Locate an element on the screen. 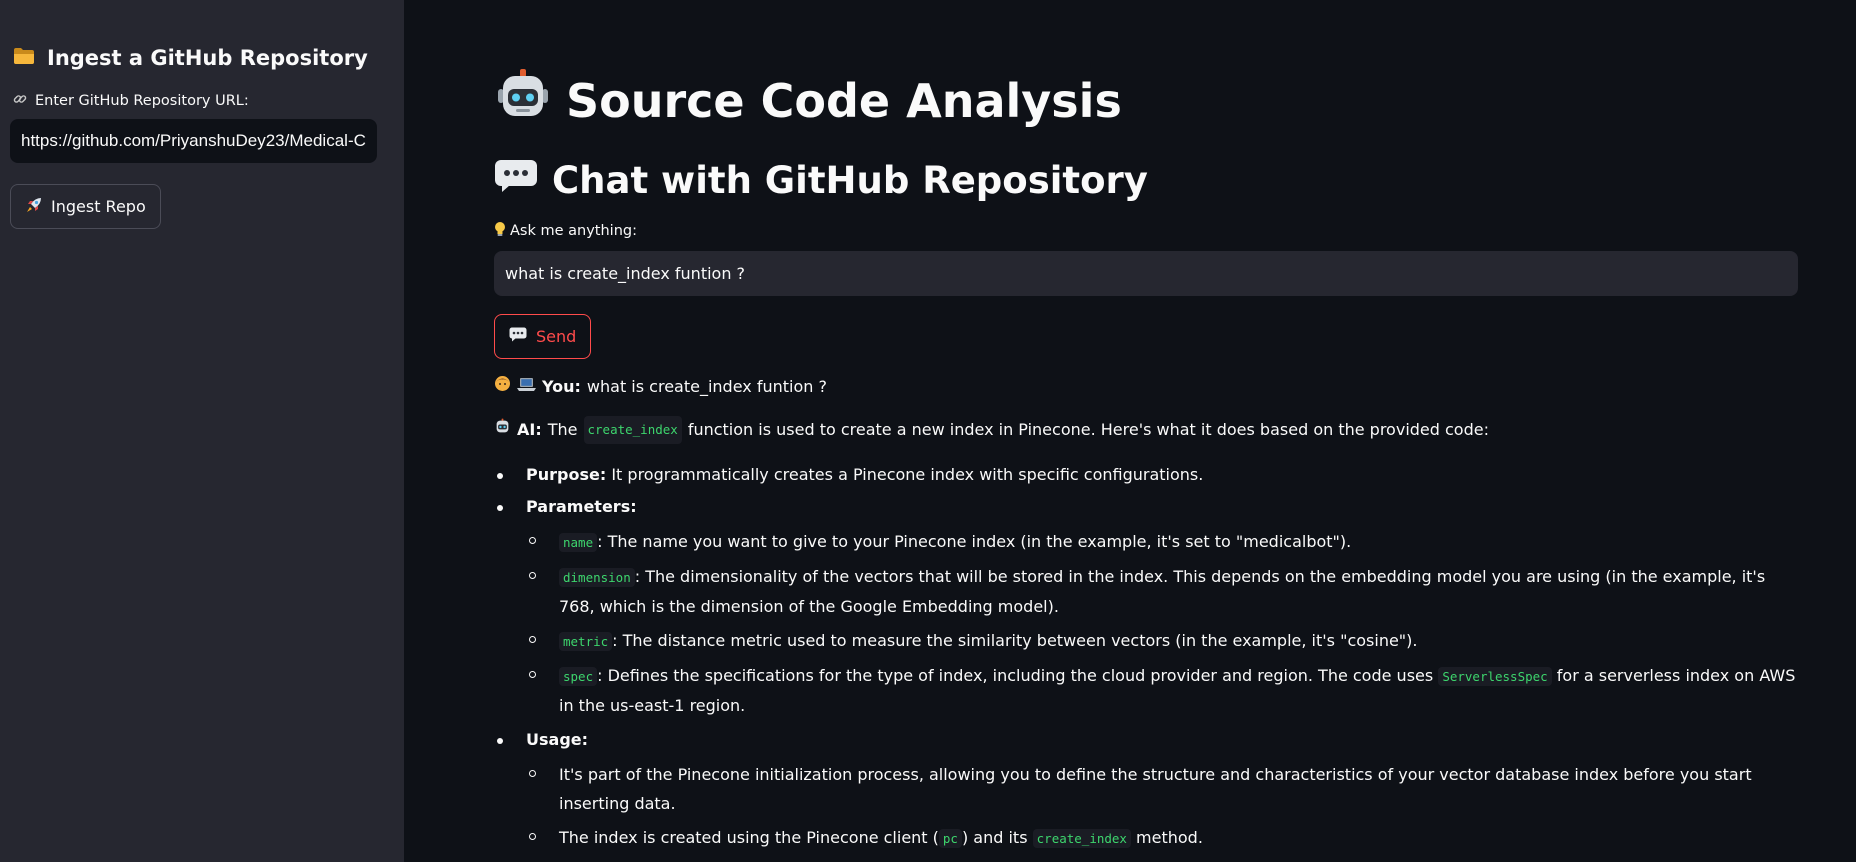  parameters-label: Parameters: is located at coordinates (581, 506).